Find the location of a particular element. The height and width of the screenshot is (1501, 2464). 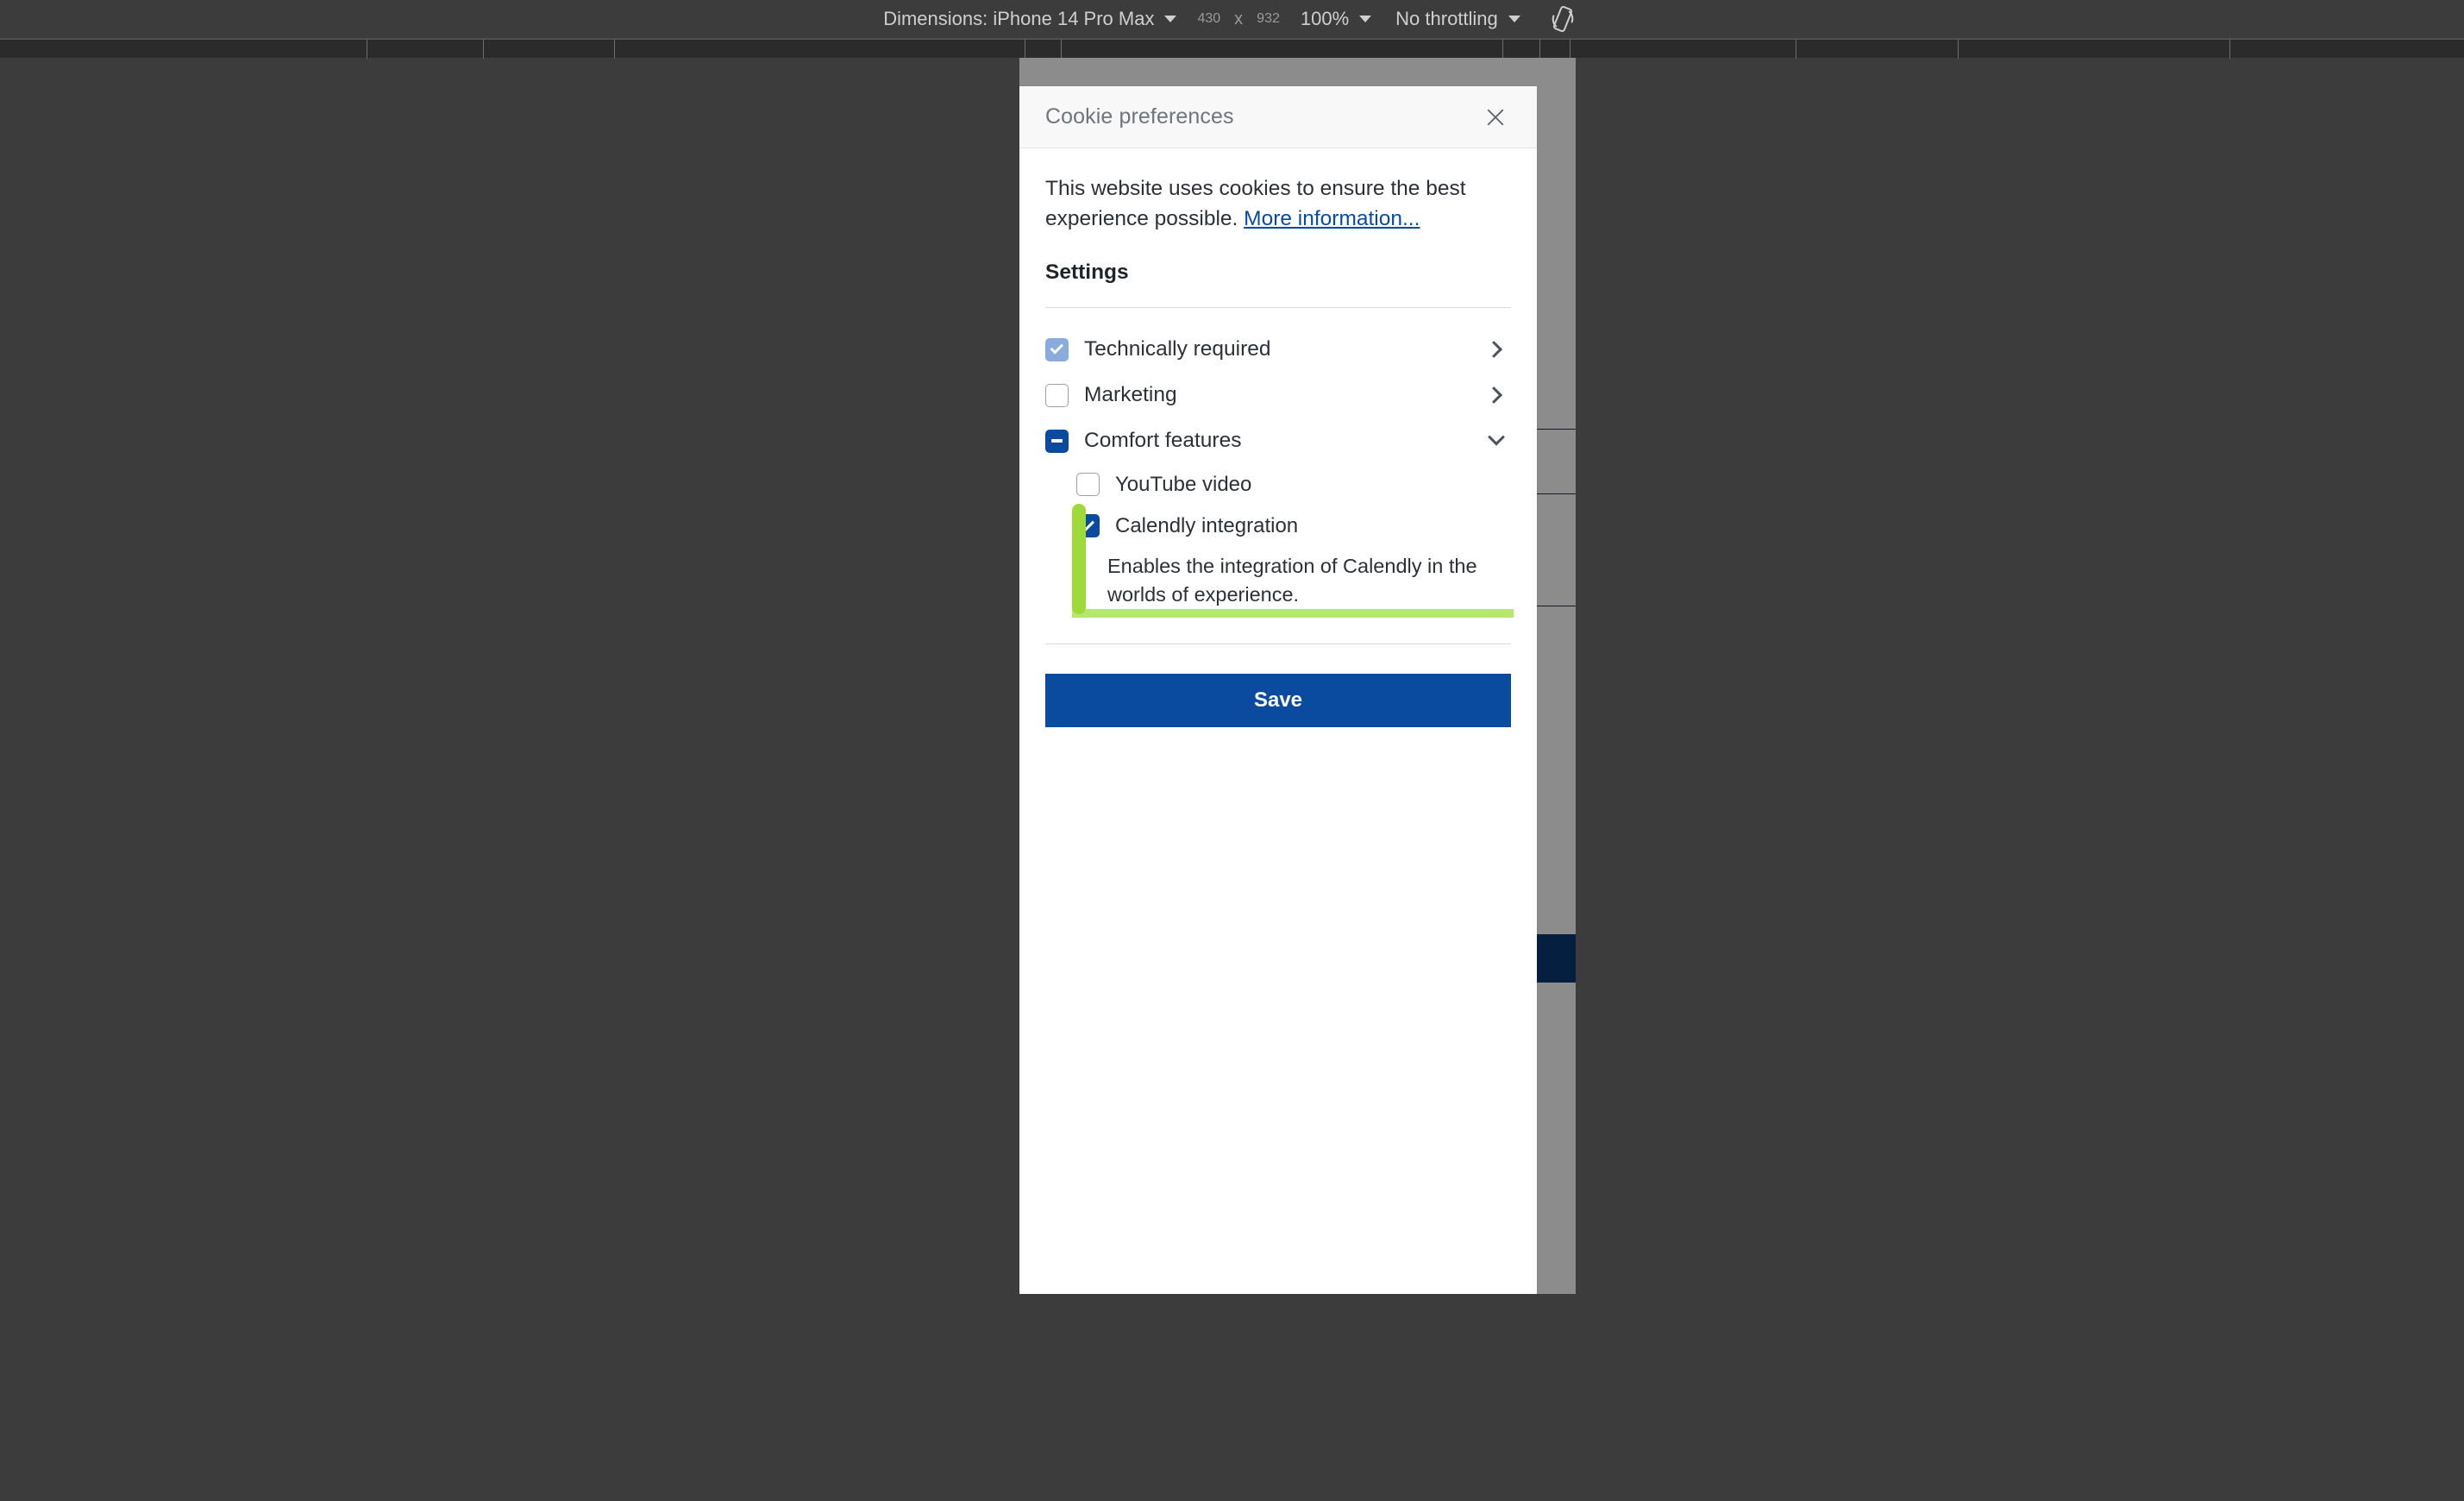

viewport-width-input: 430 is located at coordinates (1209, 19).